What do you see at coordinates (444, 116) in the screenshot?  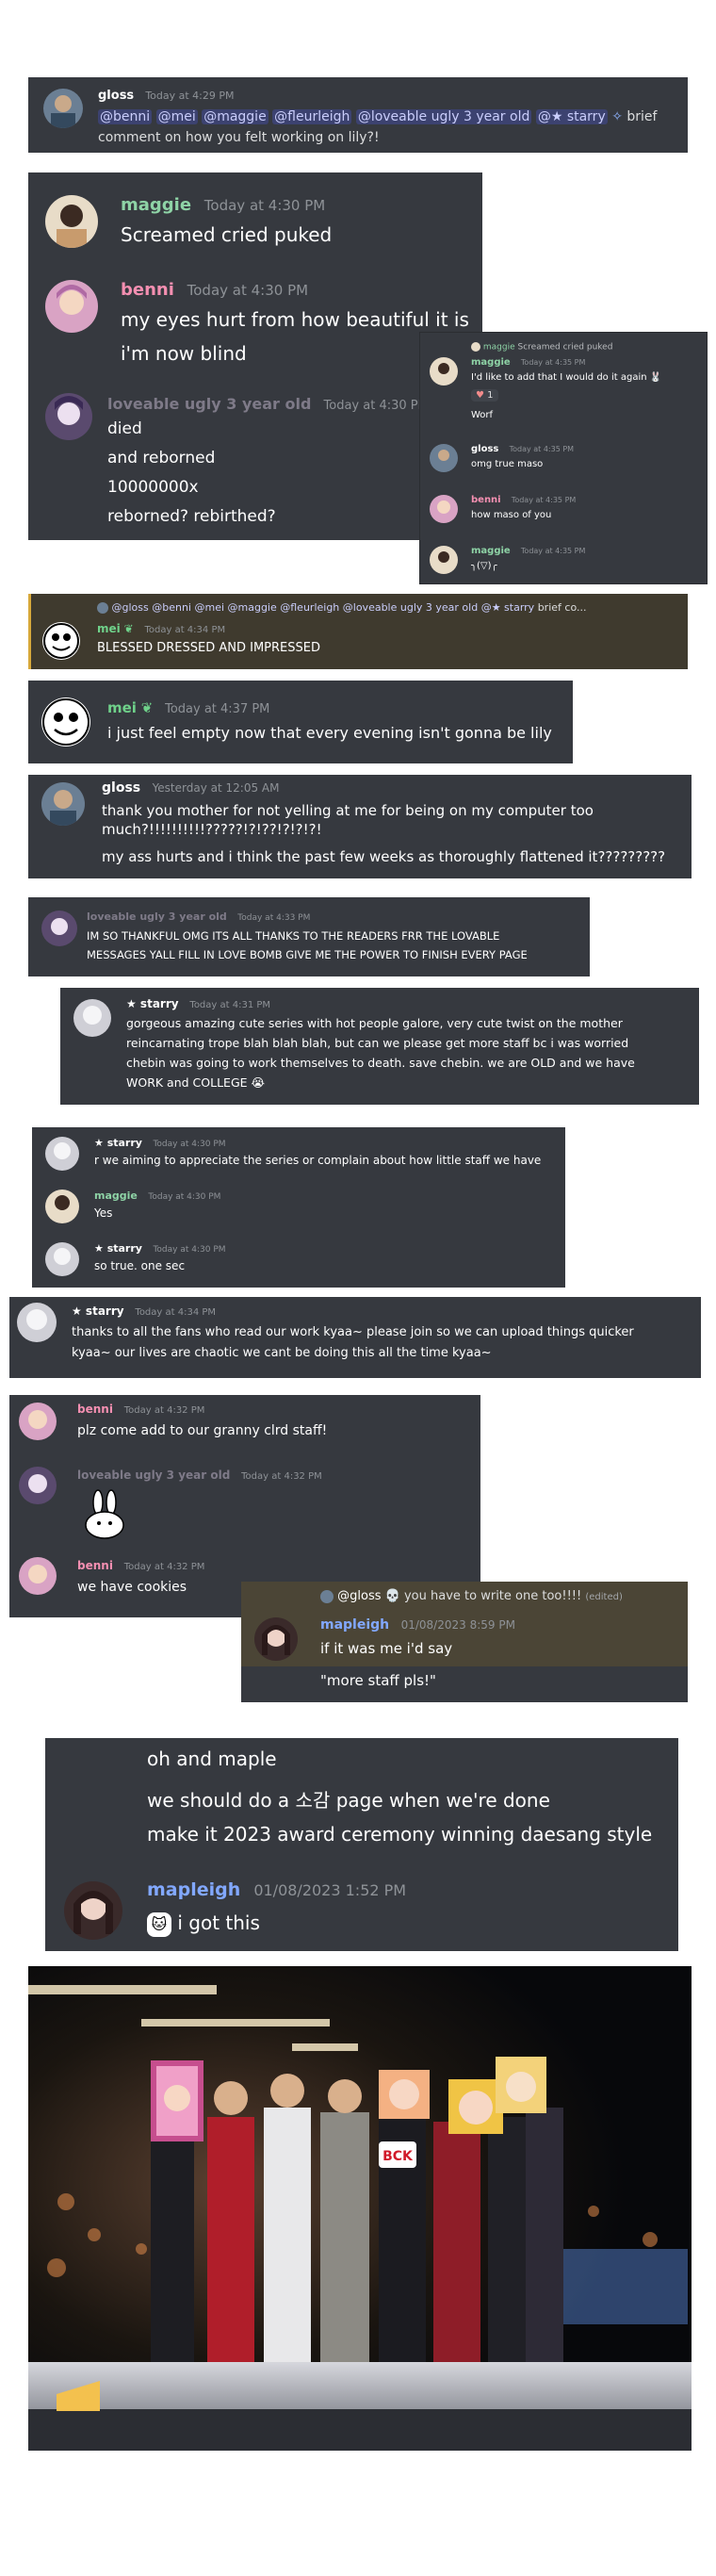 I see `mention: @loveable ugly 3 year old` at bounding box center [444, 116].